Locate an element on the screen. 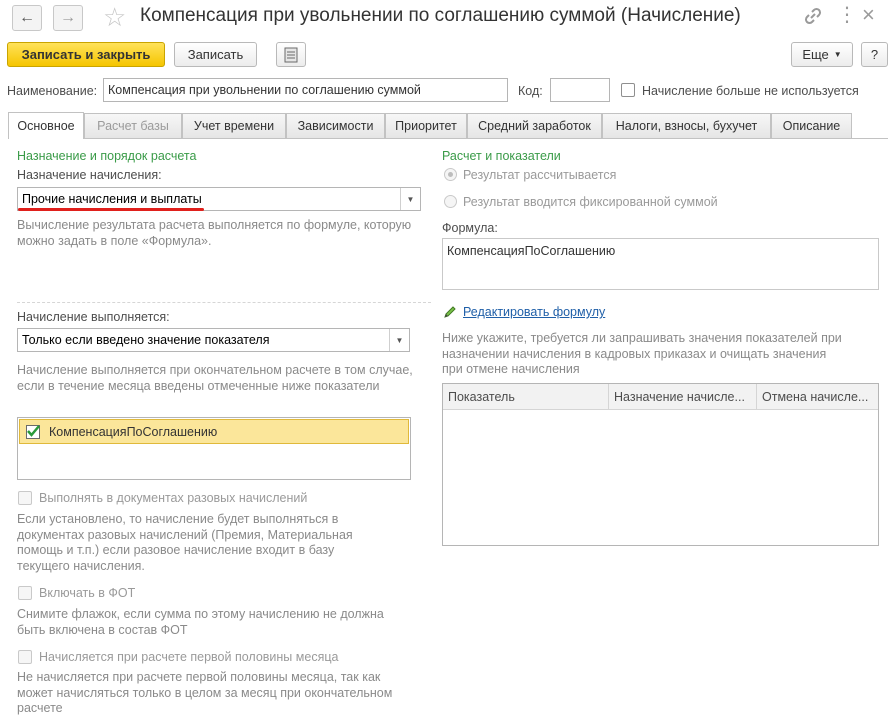 The image size is (895, 722). tab-main: Основное is located at coordinates (46, 125).